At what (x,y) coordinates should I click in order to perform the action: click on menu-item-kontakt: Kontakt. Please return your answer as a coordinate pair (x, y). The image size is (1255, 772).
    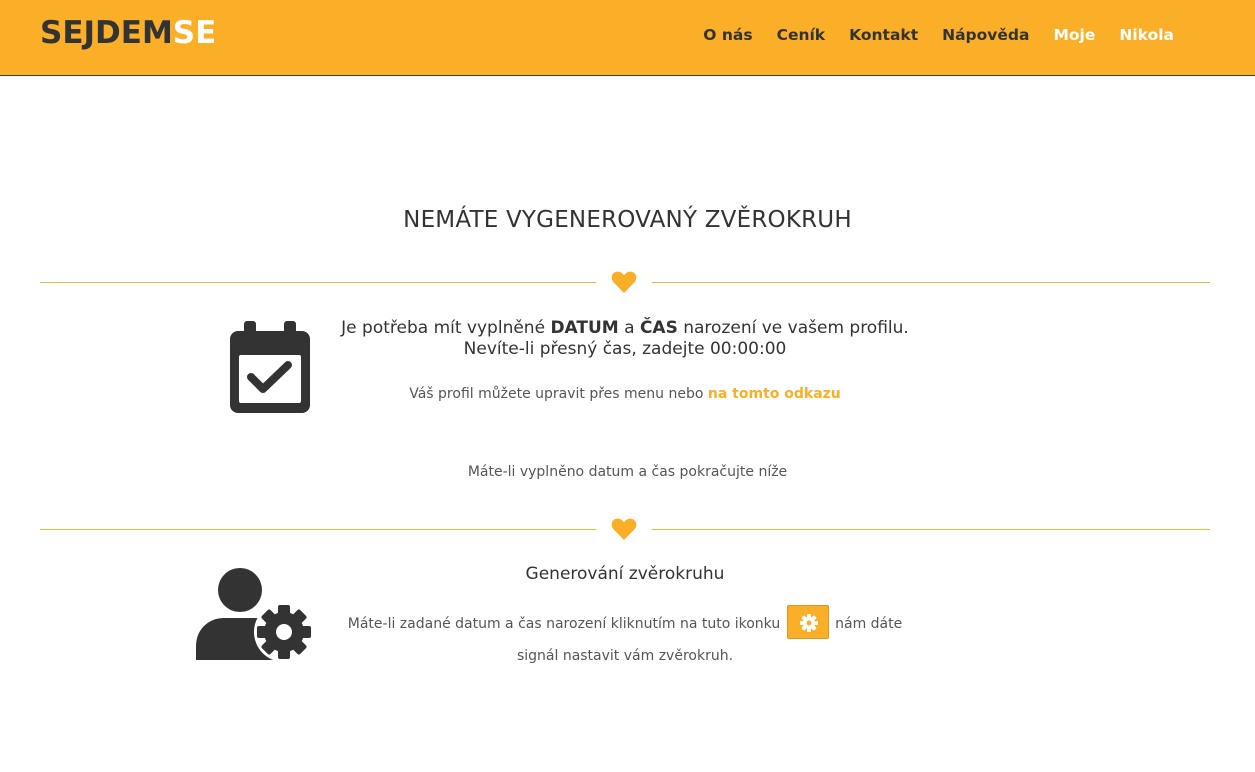
    Looking at the image, I should click on (883, 35).